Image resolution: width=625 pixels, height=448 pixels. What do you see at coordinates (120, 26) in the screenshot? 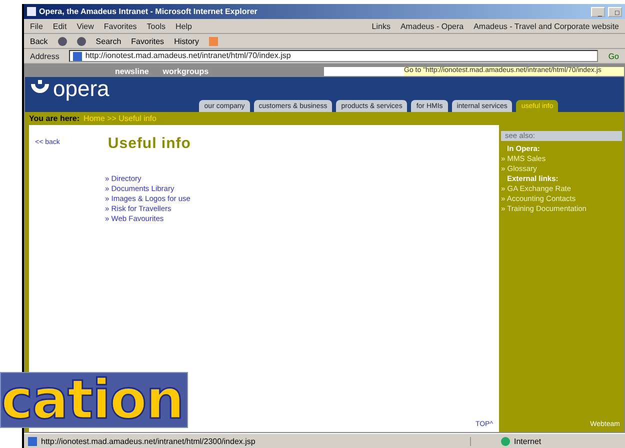
I see `menu-item: Favorites` at bounding box center [120, 26].